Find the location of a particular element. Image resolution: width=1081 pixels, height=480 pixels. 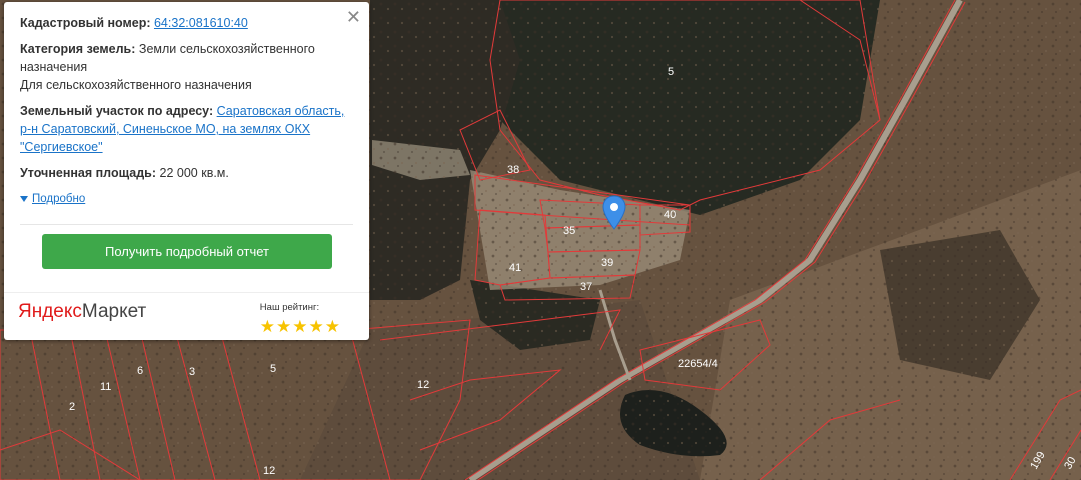

rating-stars-icon: ★★★★★ is located at coordinates (300, 326).